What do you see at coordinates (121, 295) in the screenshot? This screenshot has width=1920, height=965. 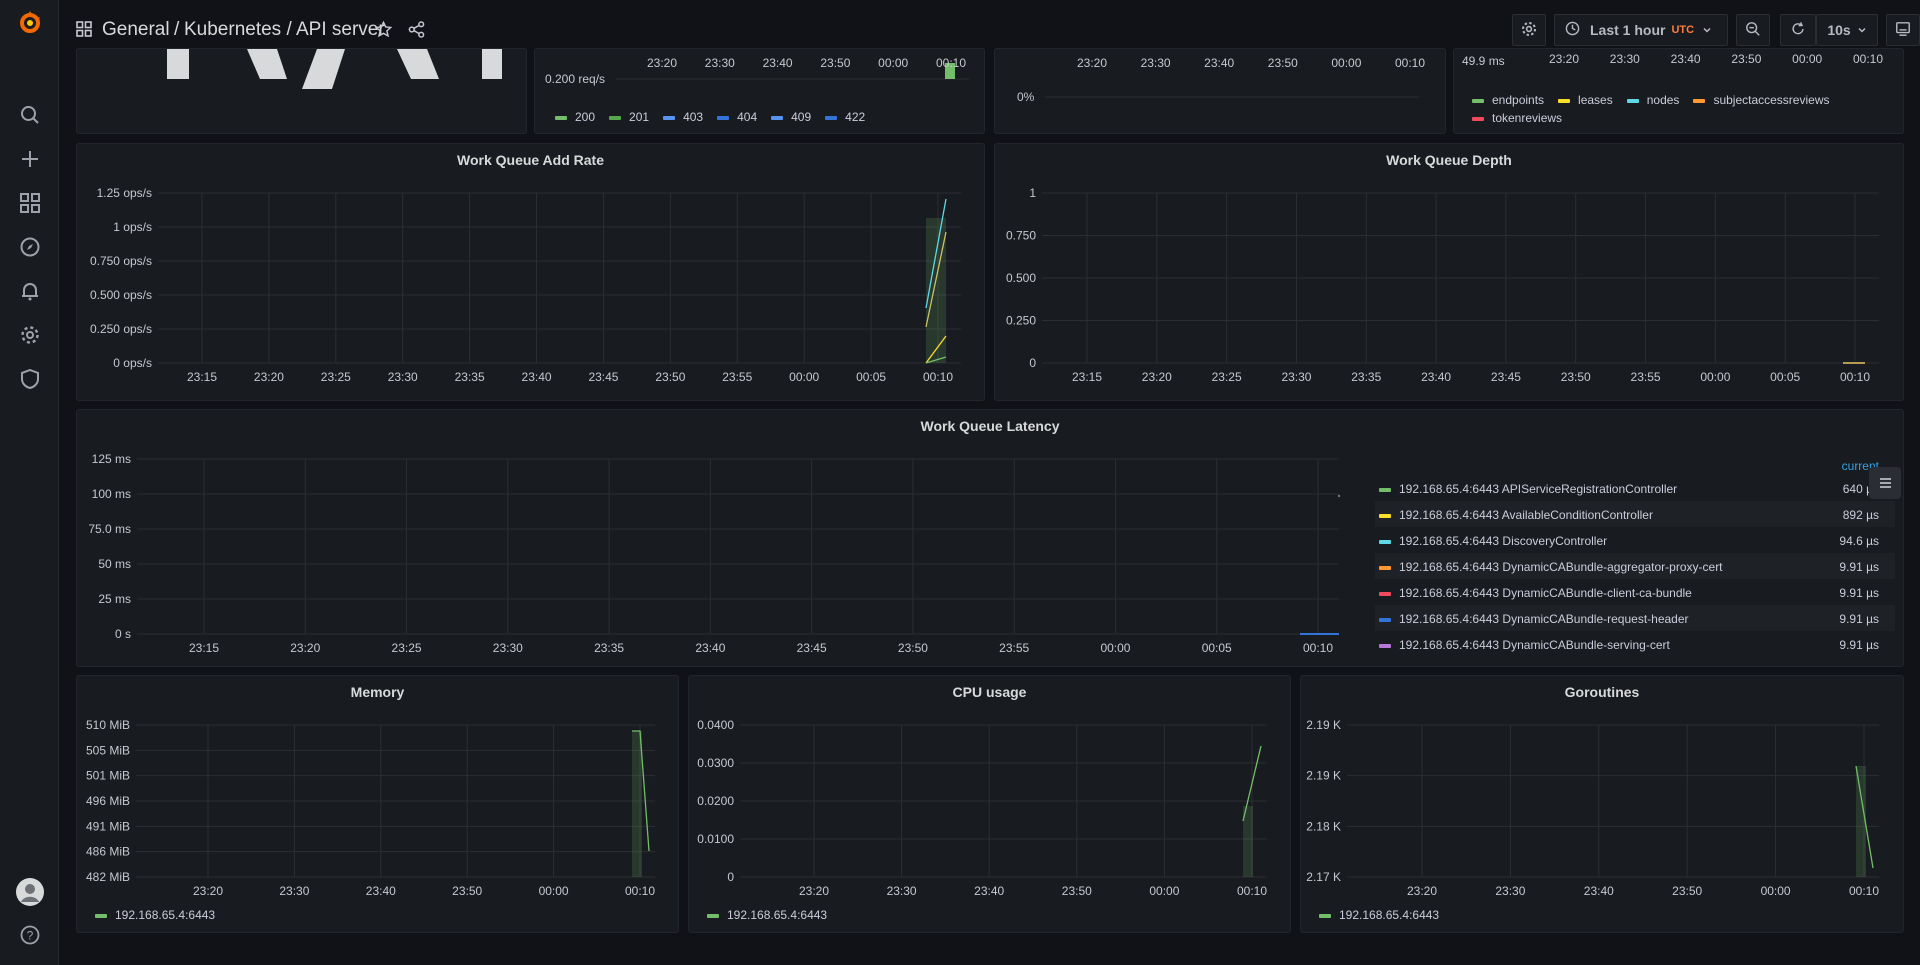 I see `y-tick-label: 0.500 ops/s` at bounding box center [121, 295].